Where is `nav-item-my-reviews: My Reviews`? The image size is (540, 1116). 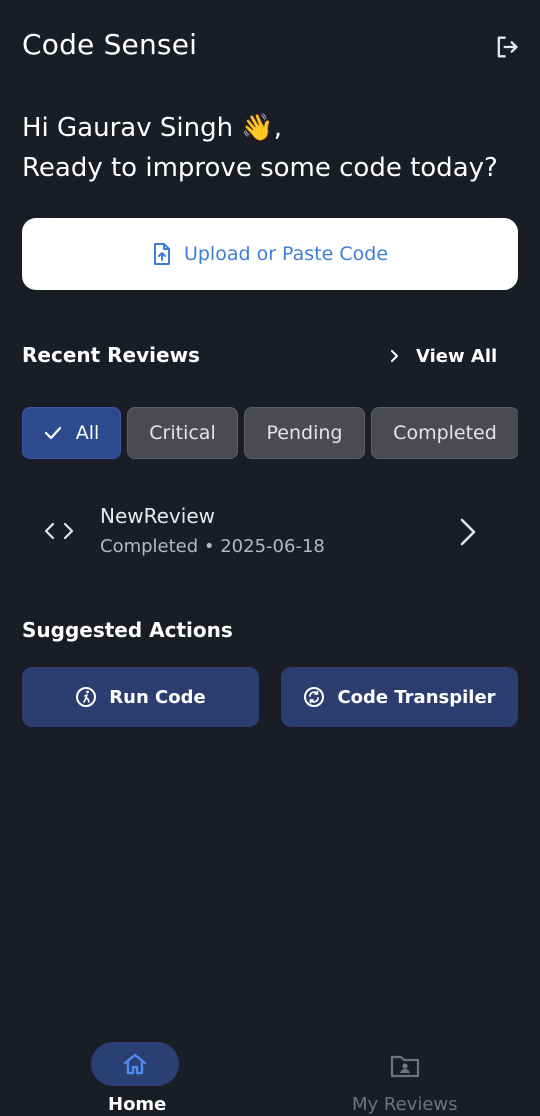 nav-item-my-reviews: My Reviews is located at coordinates (405, 1073).